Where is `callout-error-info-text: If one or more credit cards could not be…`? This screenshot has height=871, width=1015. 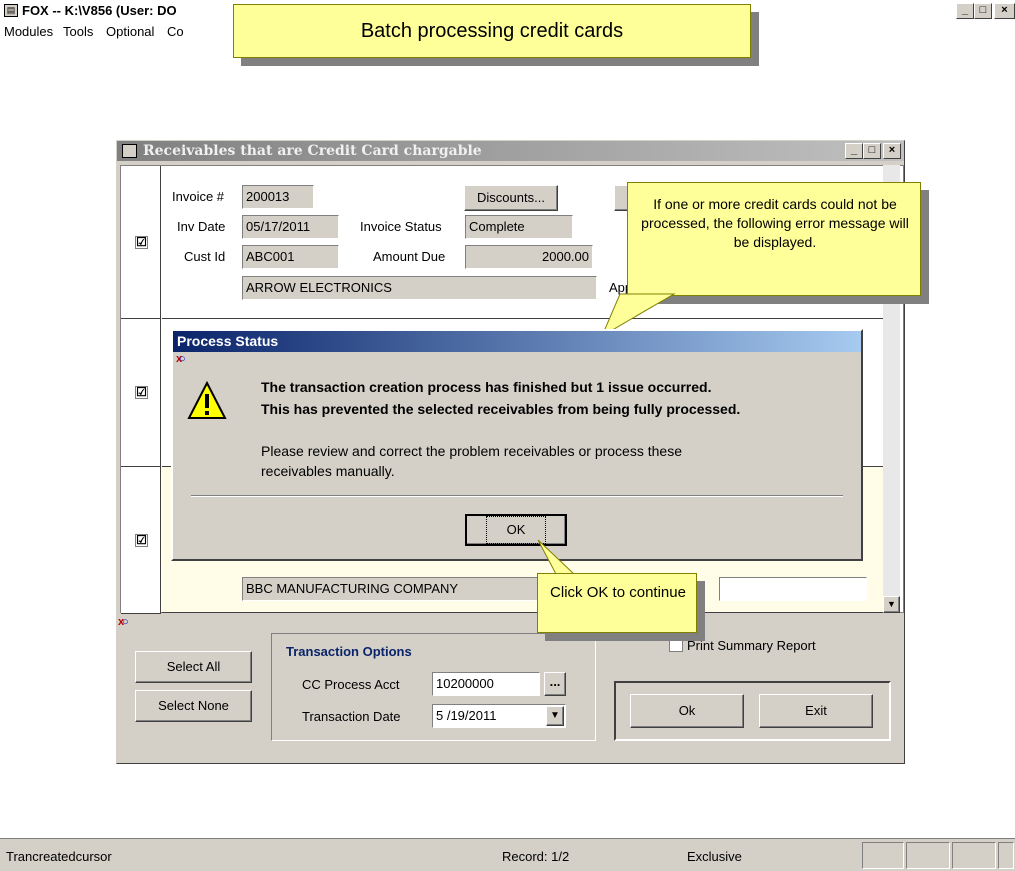
callout-error-info-text: If one or more credit cards could not be… is located at coordinates (775, 223).